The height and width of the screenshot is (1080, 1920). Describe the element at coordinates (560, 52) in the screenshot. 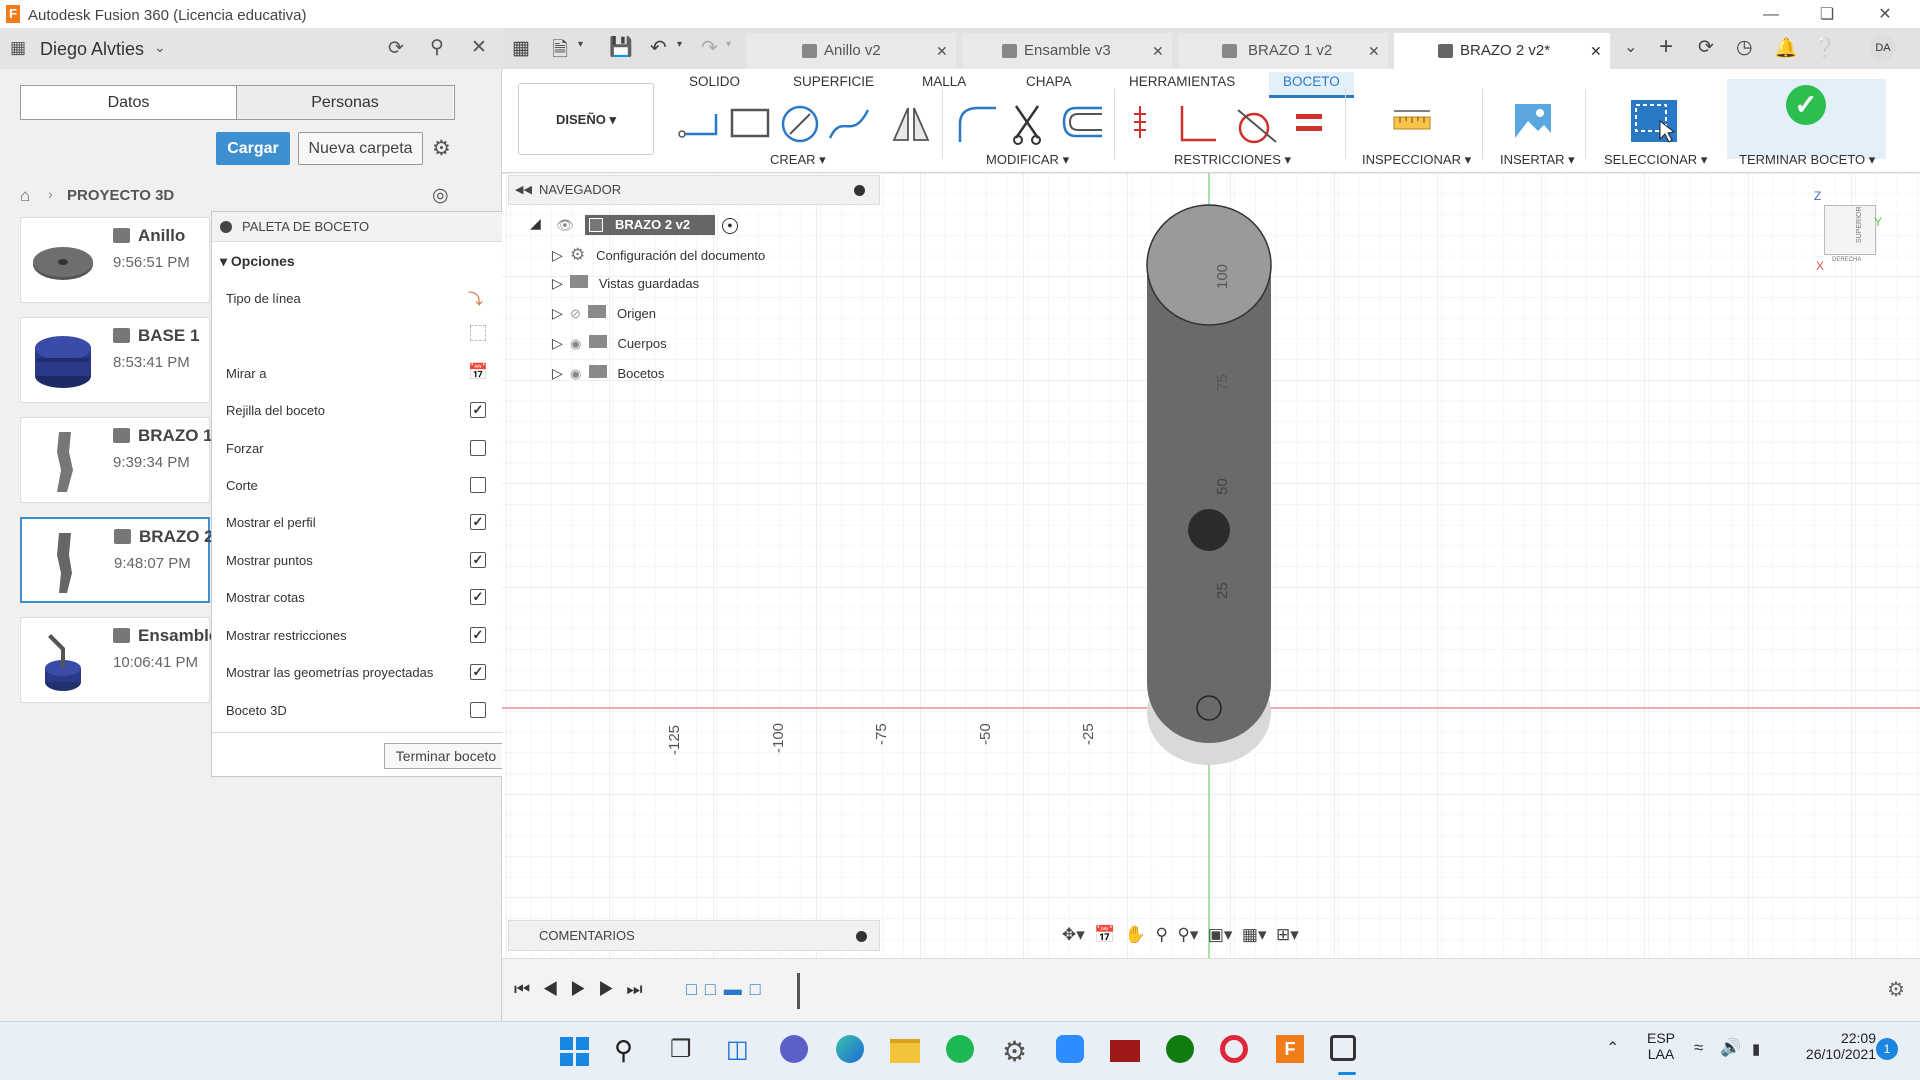

I see `file-icon: 🗎` at that location.